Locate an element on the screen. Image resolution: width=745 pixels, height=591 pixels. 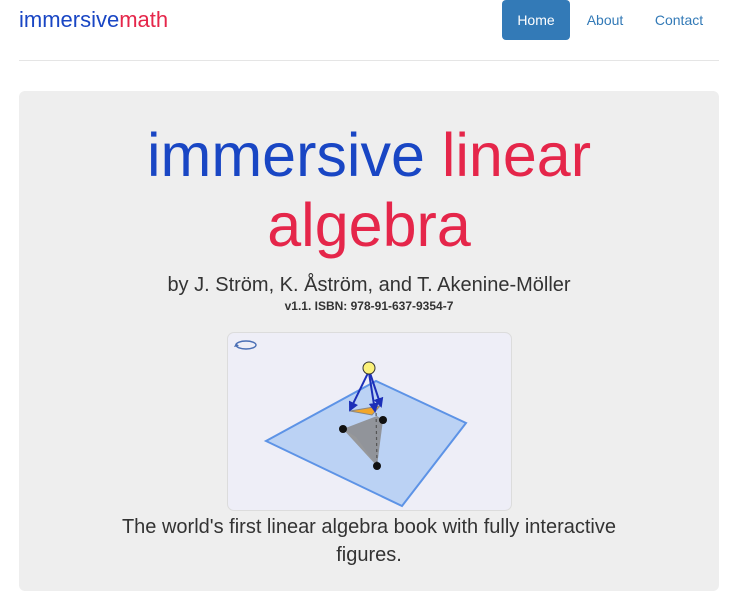
figure-3d-scene is located at coordinates (369, 421).